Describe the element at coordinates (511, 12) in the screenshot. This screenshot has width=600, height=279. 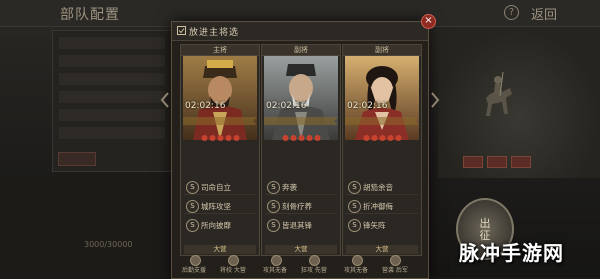
I see `help-icon: ?` at that location.